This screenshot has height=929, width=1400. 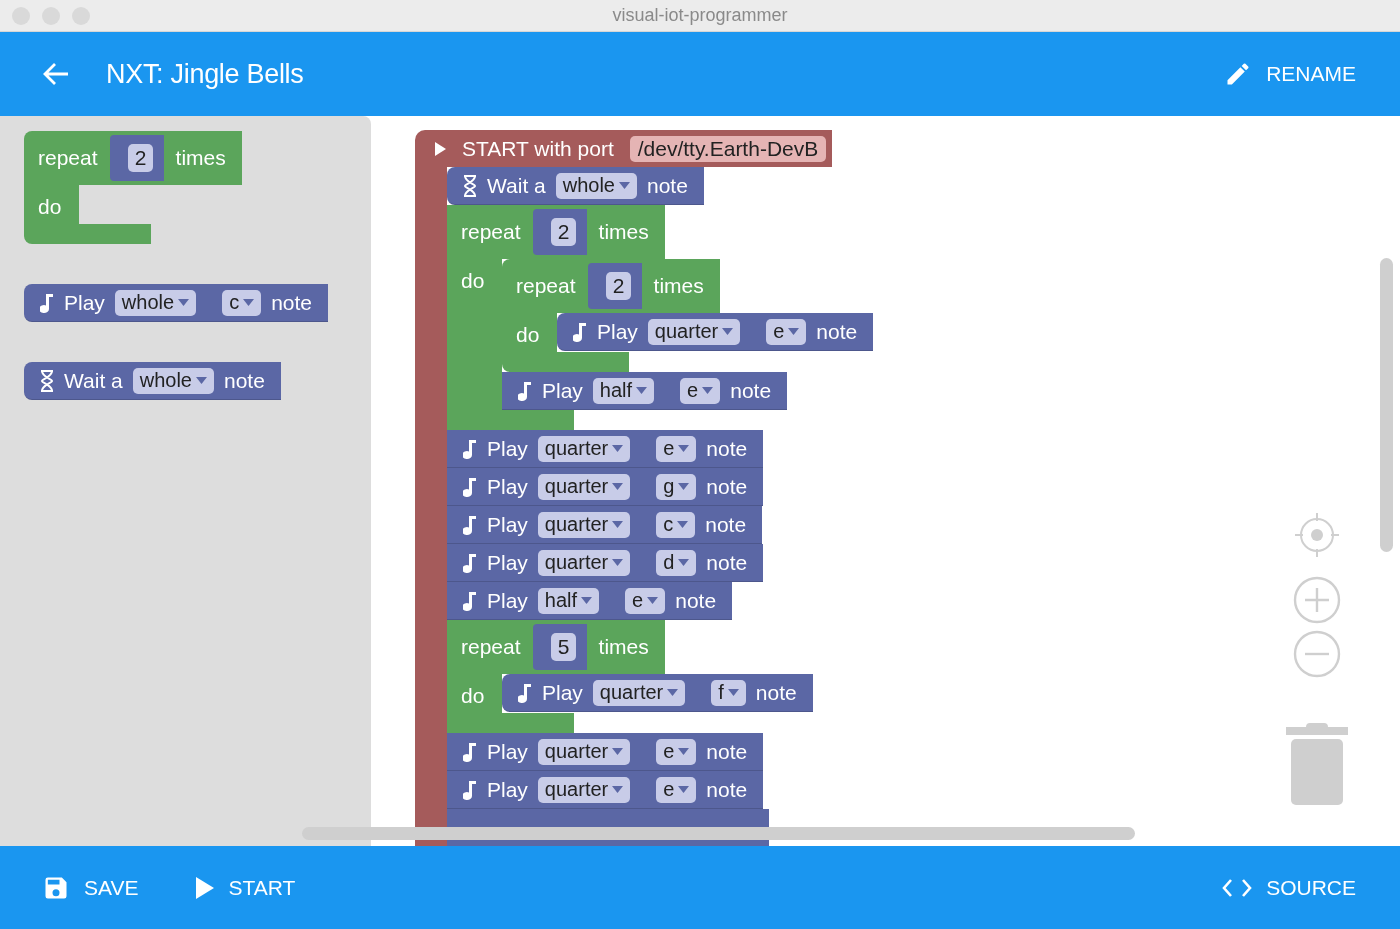 What do you see at coordinates (470, 185) in the screenshot?
I see `hourglass-icon` at bounding box center [470, 185].